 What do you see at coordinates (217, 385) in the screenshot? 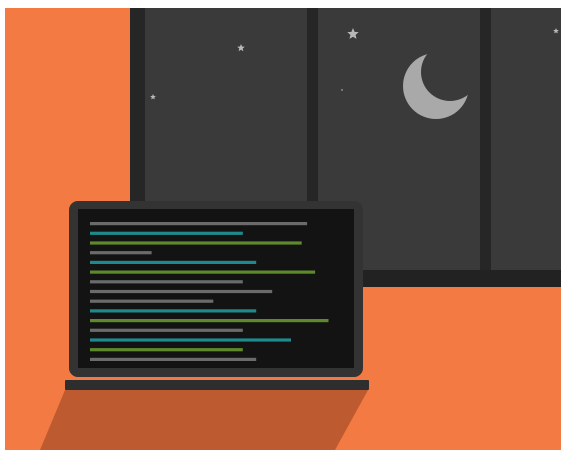
I see `laptop-base` at bounding box center [217, 385].